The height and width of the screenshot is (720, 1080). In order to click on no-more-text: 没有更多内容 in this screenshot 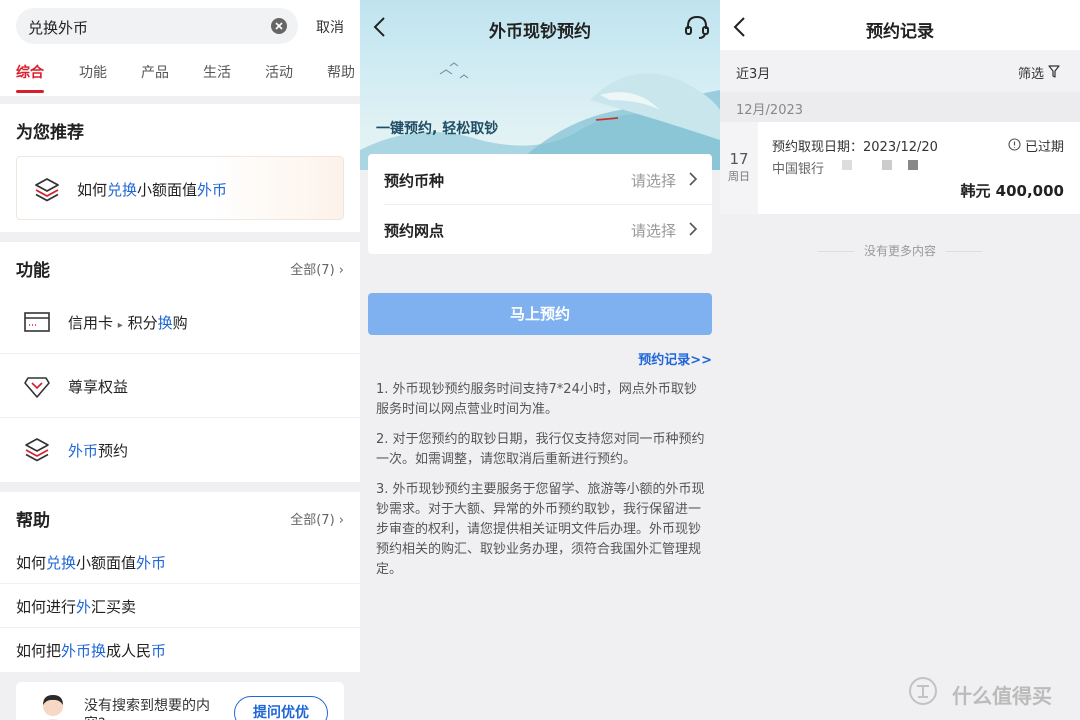, I will do `click(899, 251)`.